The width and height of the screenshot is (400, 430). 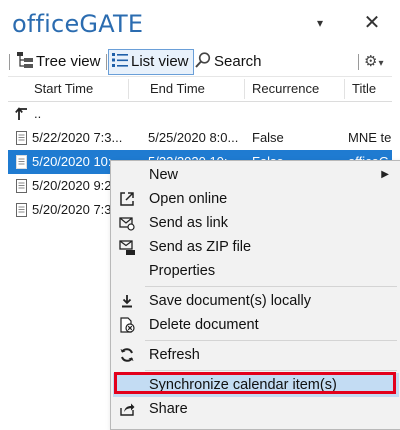 I want to click on column-title: Title, so click(x=364, y=89).